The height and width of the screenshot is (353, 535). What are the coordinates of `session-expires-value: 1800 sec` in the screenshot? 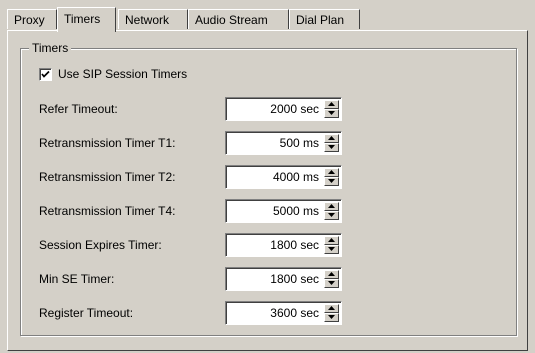 It's located at (294, 245).